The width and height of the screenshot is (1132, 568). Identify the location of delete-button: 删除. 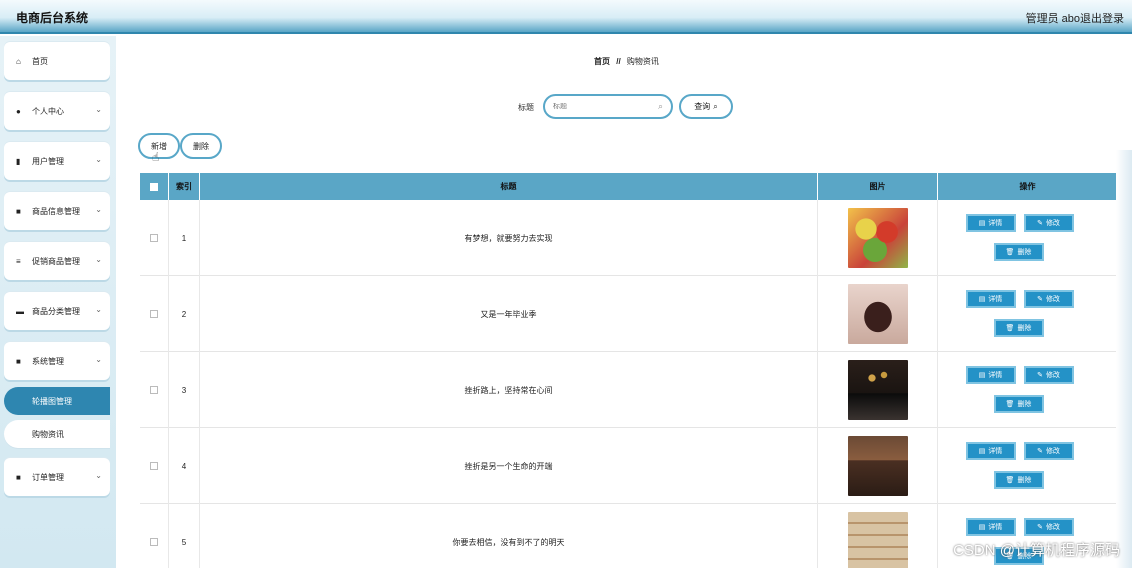
(201, 146).